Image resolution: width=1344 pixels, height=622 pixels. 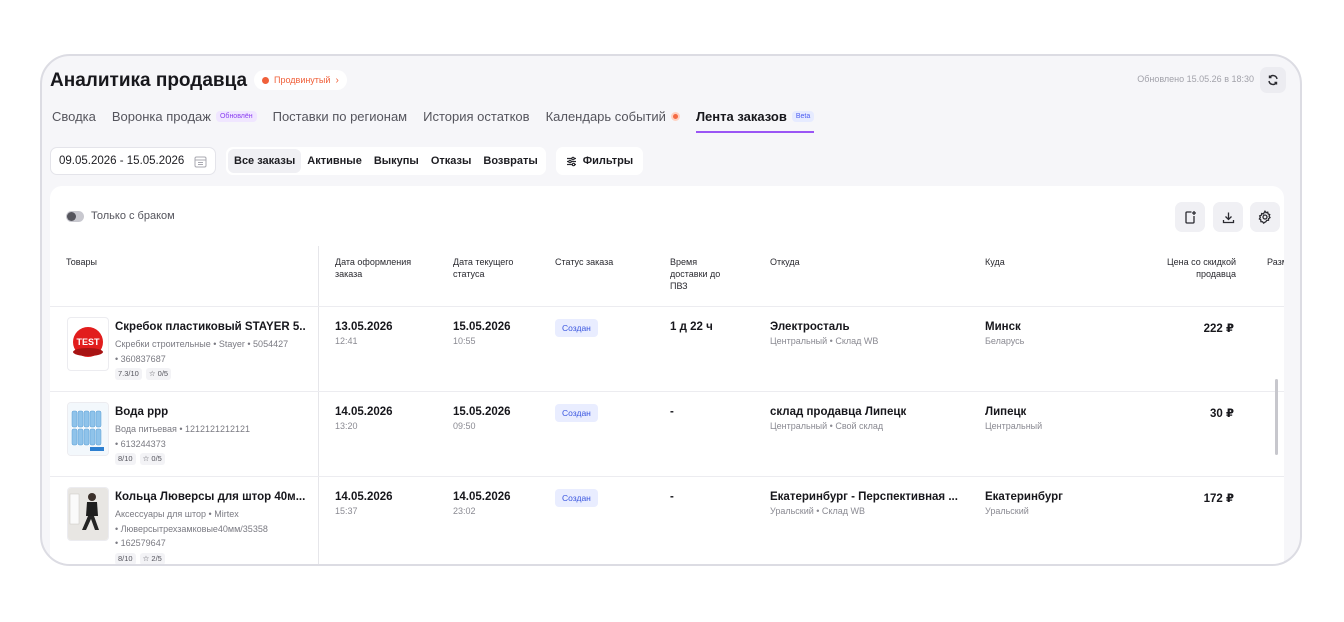 I want to click on order-date-cell: 13.05.2026 12:41, so click(x=364, y=333).